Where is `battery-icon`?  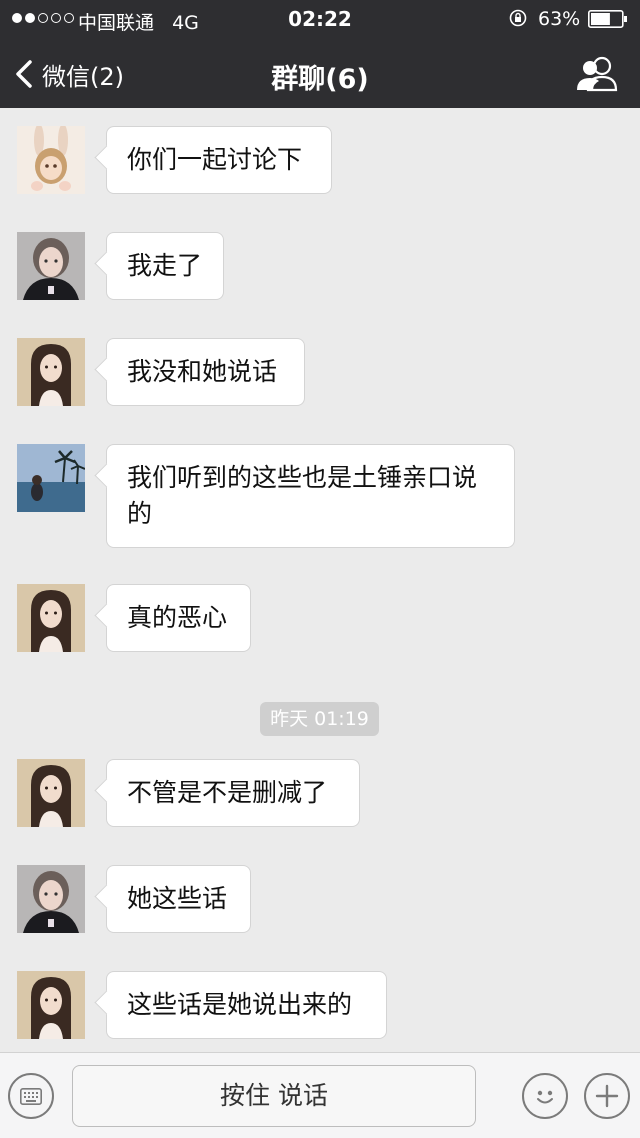
battery-icon is located at coordinates (607, 19).